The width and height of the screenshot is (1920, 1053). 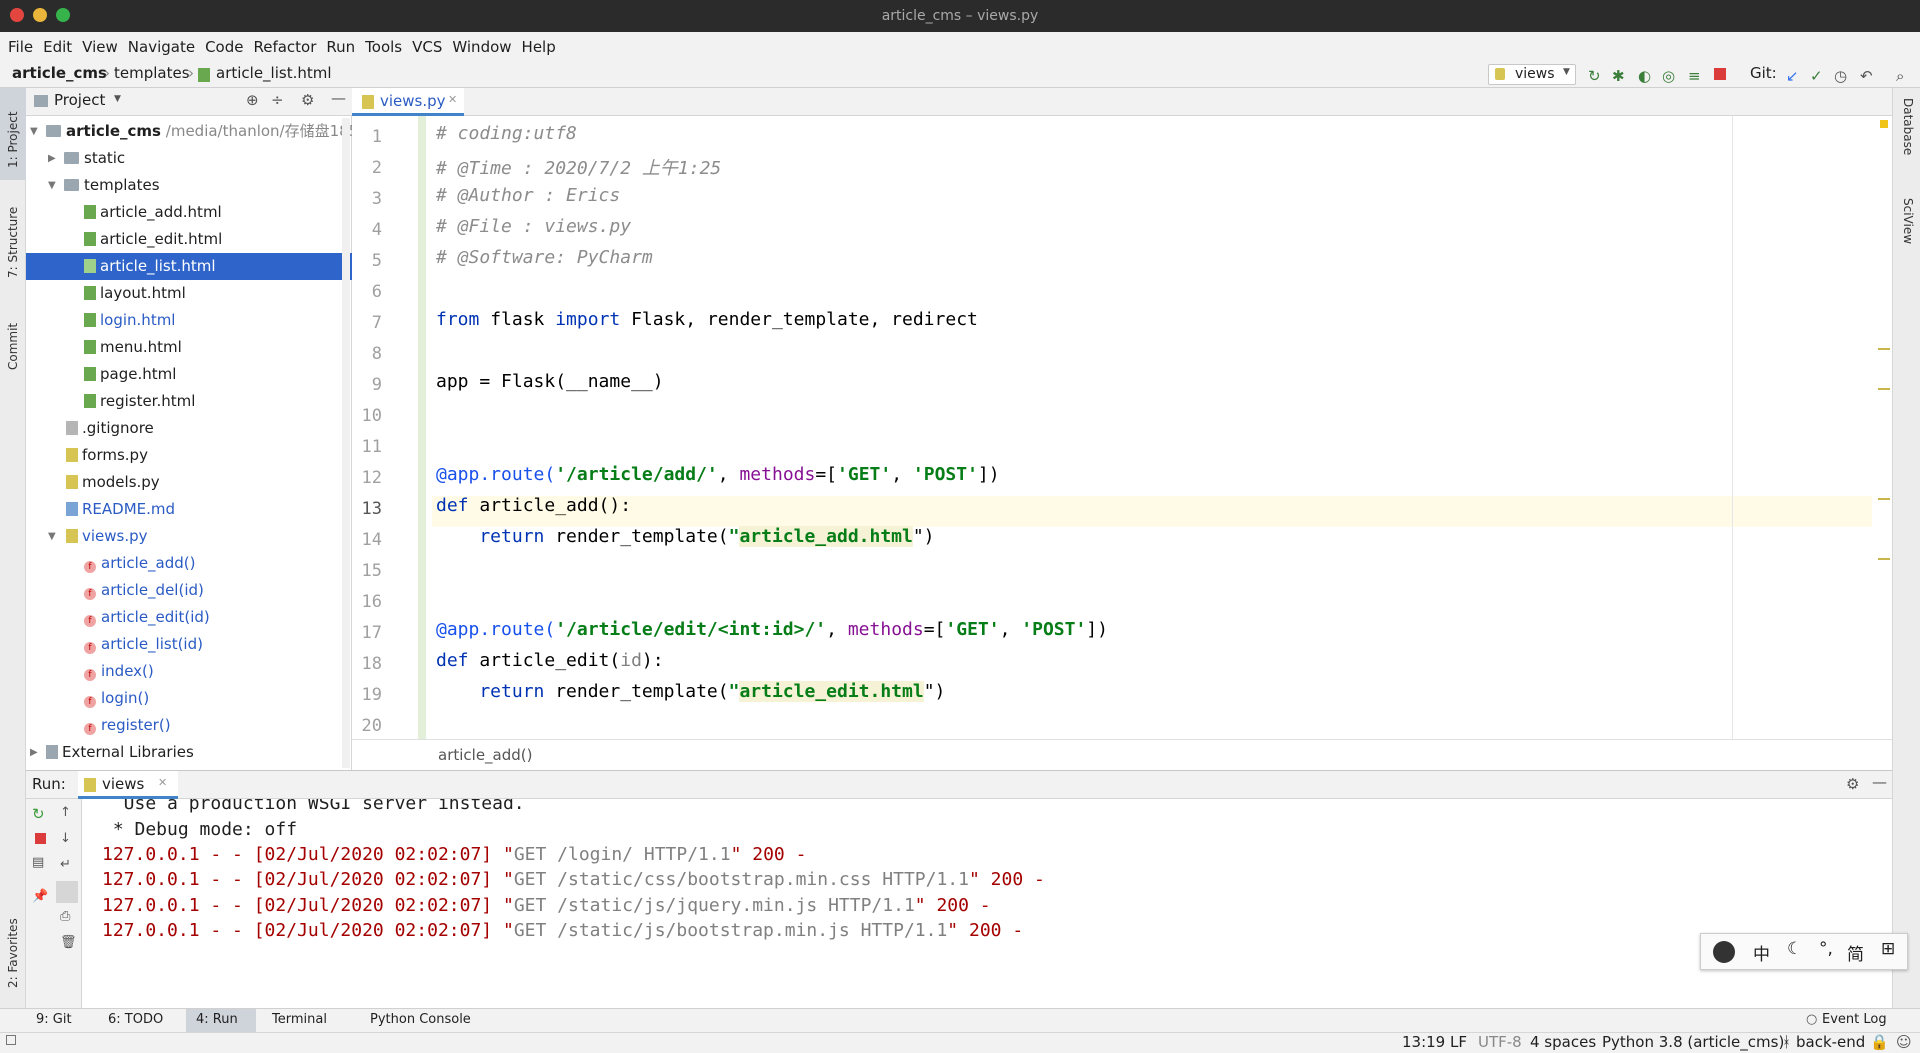 What do you see at coordinates (189, 347) in the screenshot?
I see `tree-item-menu-html: menu.html` at bounding box center [189, 347].